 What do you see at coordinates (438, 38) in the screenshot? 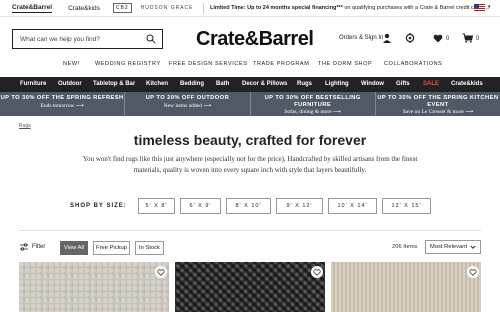
I see `favorites-heart-icon` at bounding box center [438, 38].